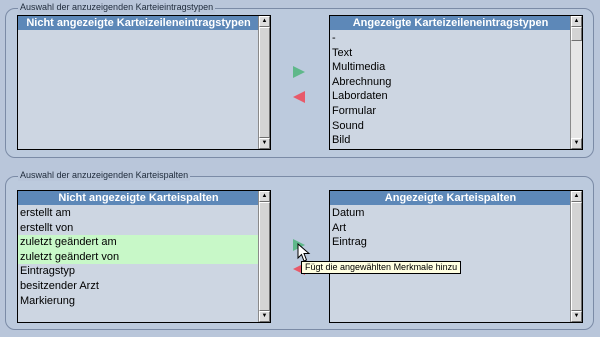  Describe the element at coordinates (360, 82) in the screenshot. I see `list-item: Abrechnung` at that location.